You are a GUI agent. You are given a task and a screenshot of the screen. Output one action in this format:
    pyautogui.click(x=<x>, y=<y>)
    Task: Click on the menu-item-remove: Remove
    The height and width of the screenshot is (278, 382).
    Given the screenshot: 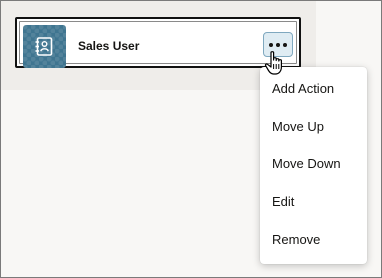 What is the action you would take?
    pyautogui.click(x=296, y=239)
    